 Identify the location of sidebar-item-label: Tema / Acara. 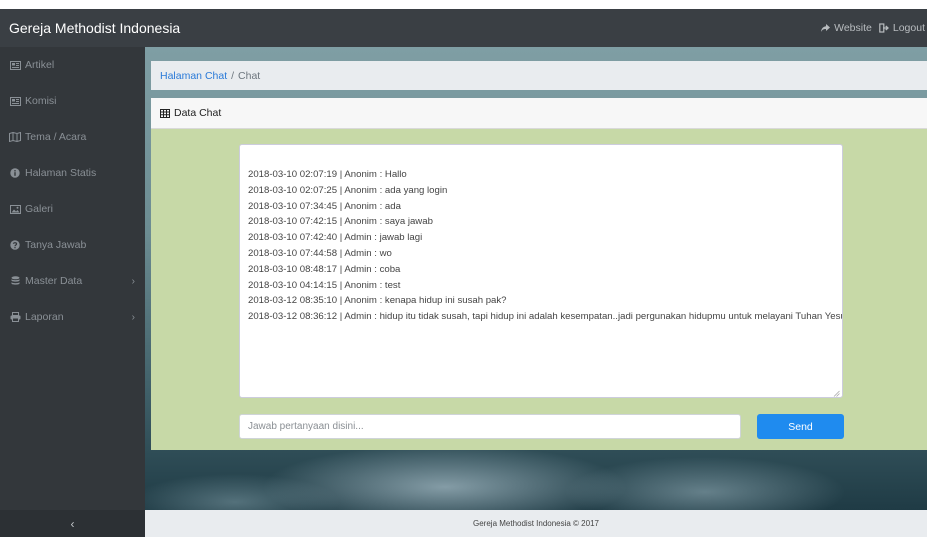
(56, 137).